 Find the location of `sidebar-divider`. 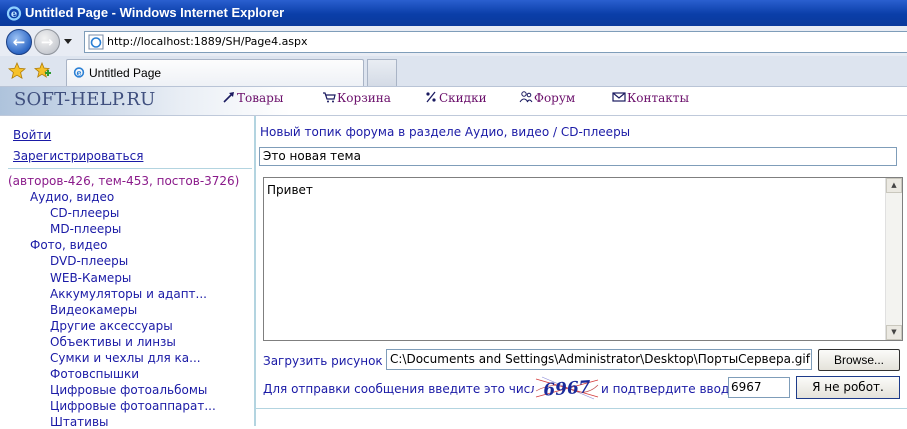

sidebar-divider is located at coordinates (130, 168).